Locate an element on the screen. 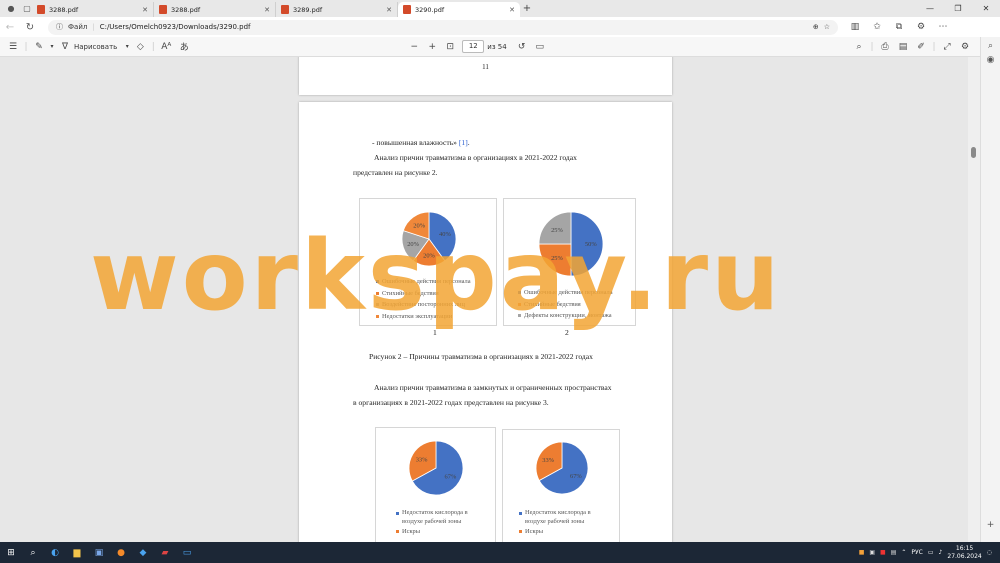 Image resolution: width=1000 pixels, height=563 pixels. legend-label: Дефекты конструкции, монтажа is located at coordinates (568, 315).